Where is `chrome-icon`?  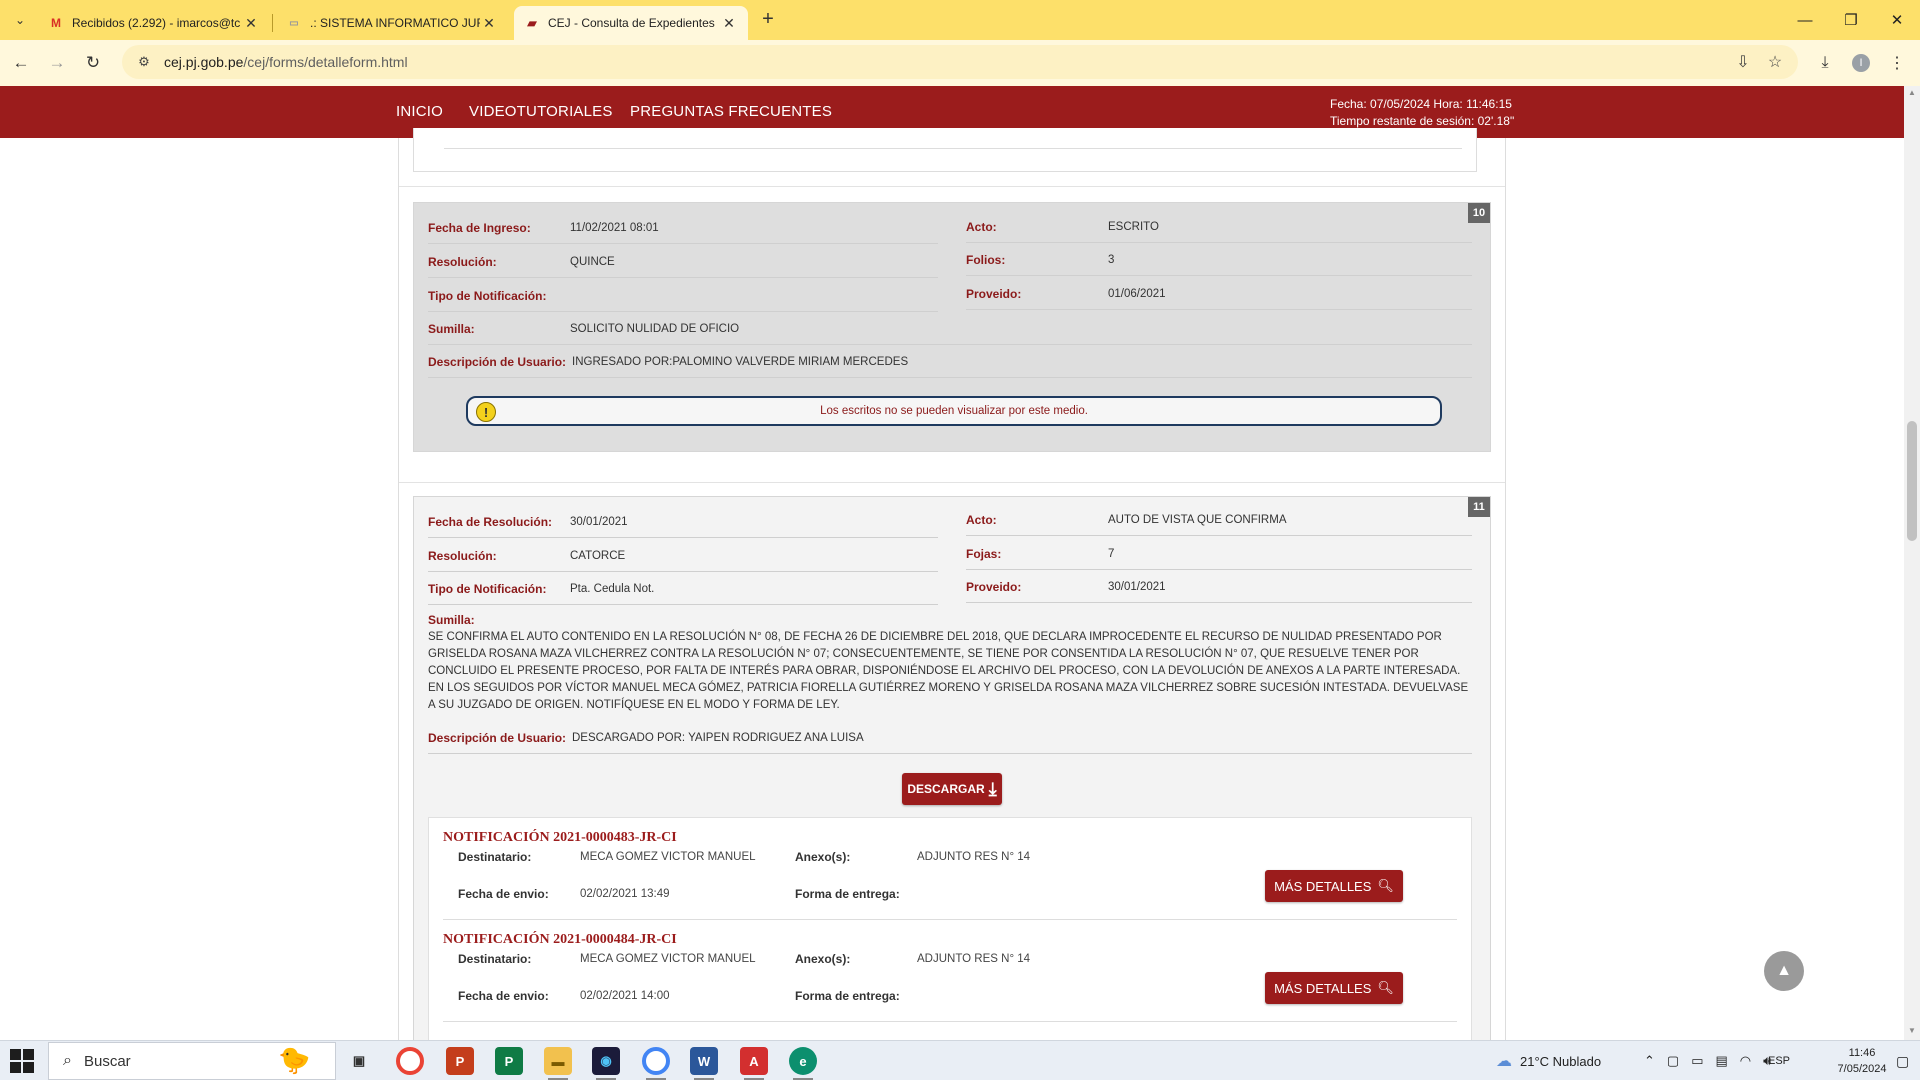
chrome-icon is located at coordinates (410, 1061).